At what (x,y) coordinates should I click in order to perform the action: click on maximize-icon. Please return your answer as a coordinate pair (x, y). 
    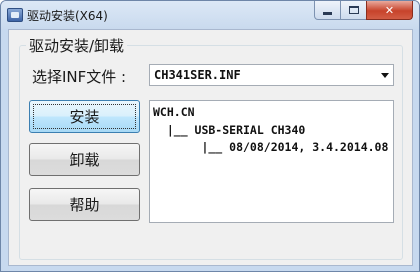
    Looking at the image, I should click on (353, 10).